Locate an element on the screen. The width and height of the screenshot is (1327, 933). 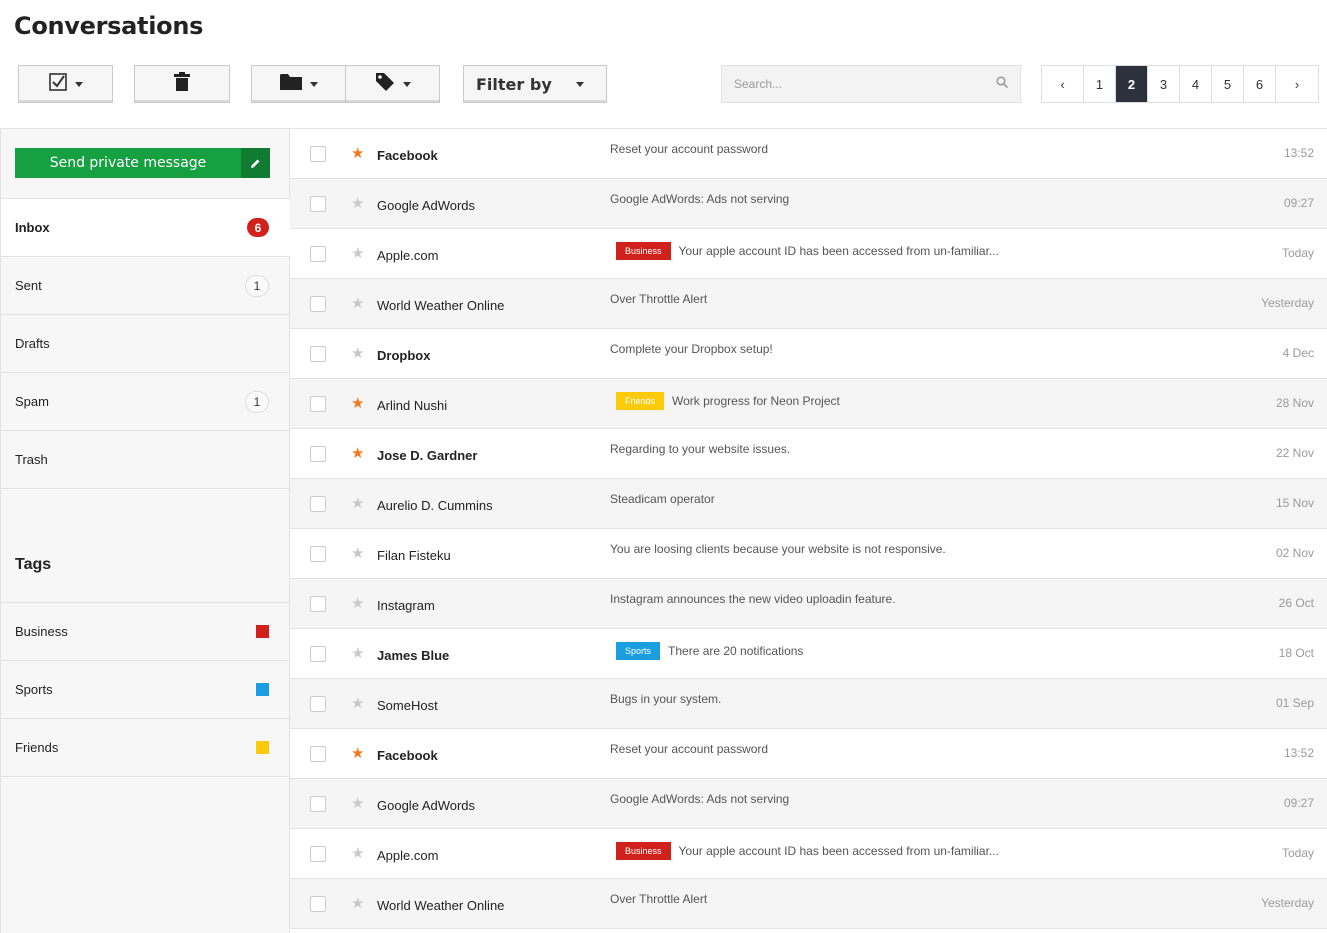
pagination-page-4: 4 is located at coordinates (1196, 84).